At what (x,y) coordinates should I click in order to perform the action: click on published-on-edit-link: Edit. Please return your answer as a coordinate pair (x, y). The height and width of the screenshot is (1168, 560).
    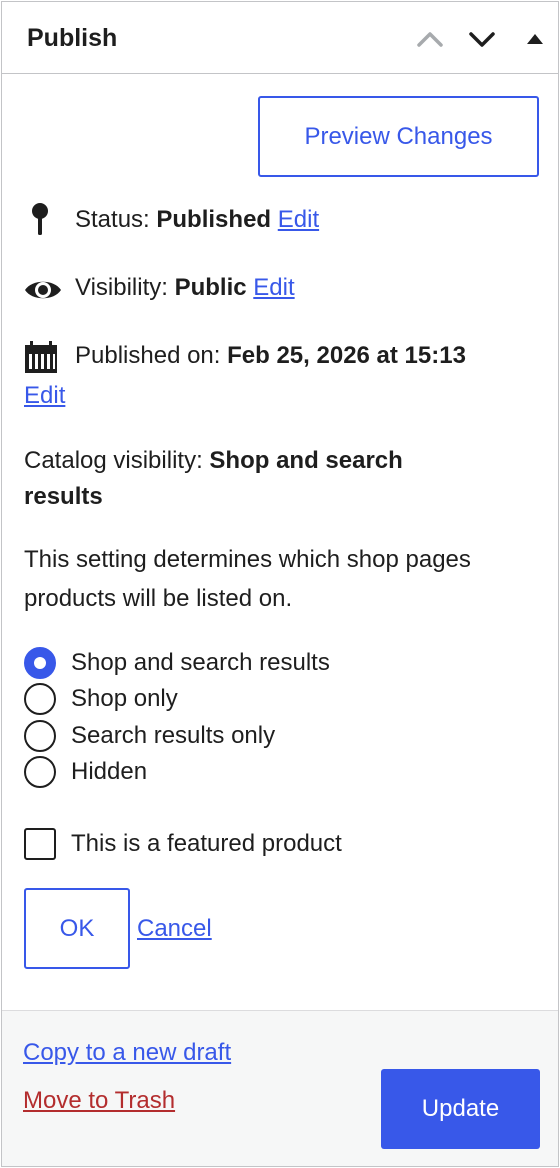
    Looking at the image, I should click on (44, 395).